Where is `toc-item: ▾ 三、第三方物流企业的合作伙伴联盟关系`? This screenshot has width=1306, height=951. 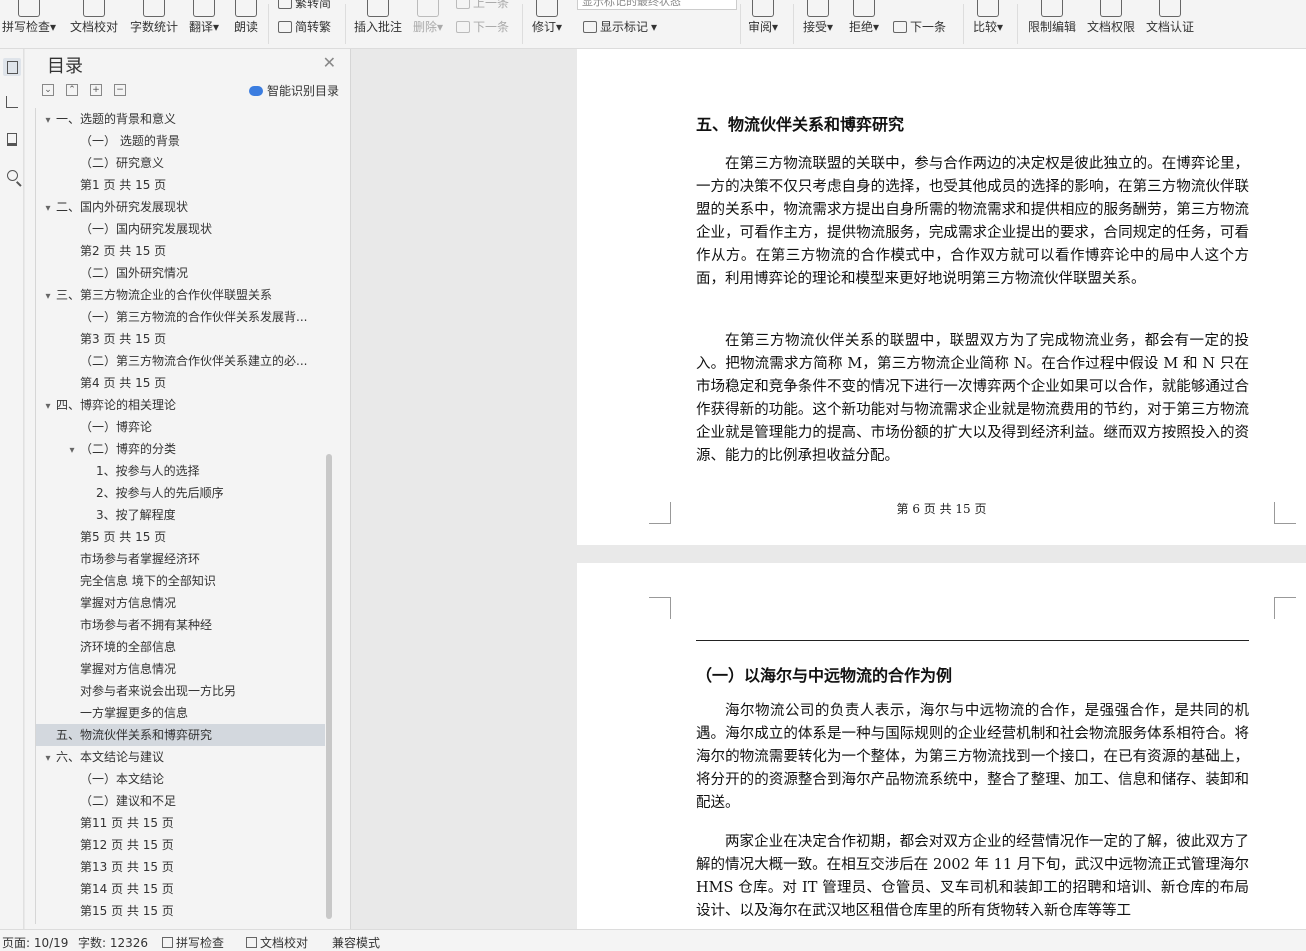 toc-item: ▾ 三、第三方物流企业的合作伙伴联盟关系 is located at coordinates (180, 295).